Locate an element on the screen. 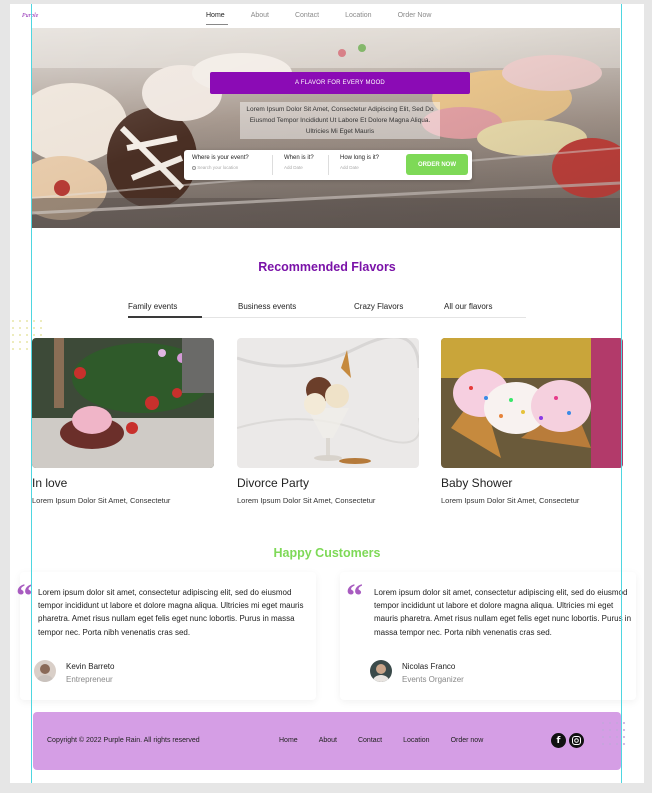 The width and height of the screenshot is (652, 793). tab-all-flavors: All our flavors is located at coordinates (468, 306).